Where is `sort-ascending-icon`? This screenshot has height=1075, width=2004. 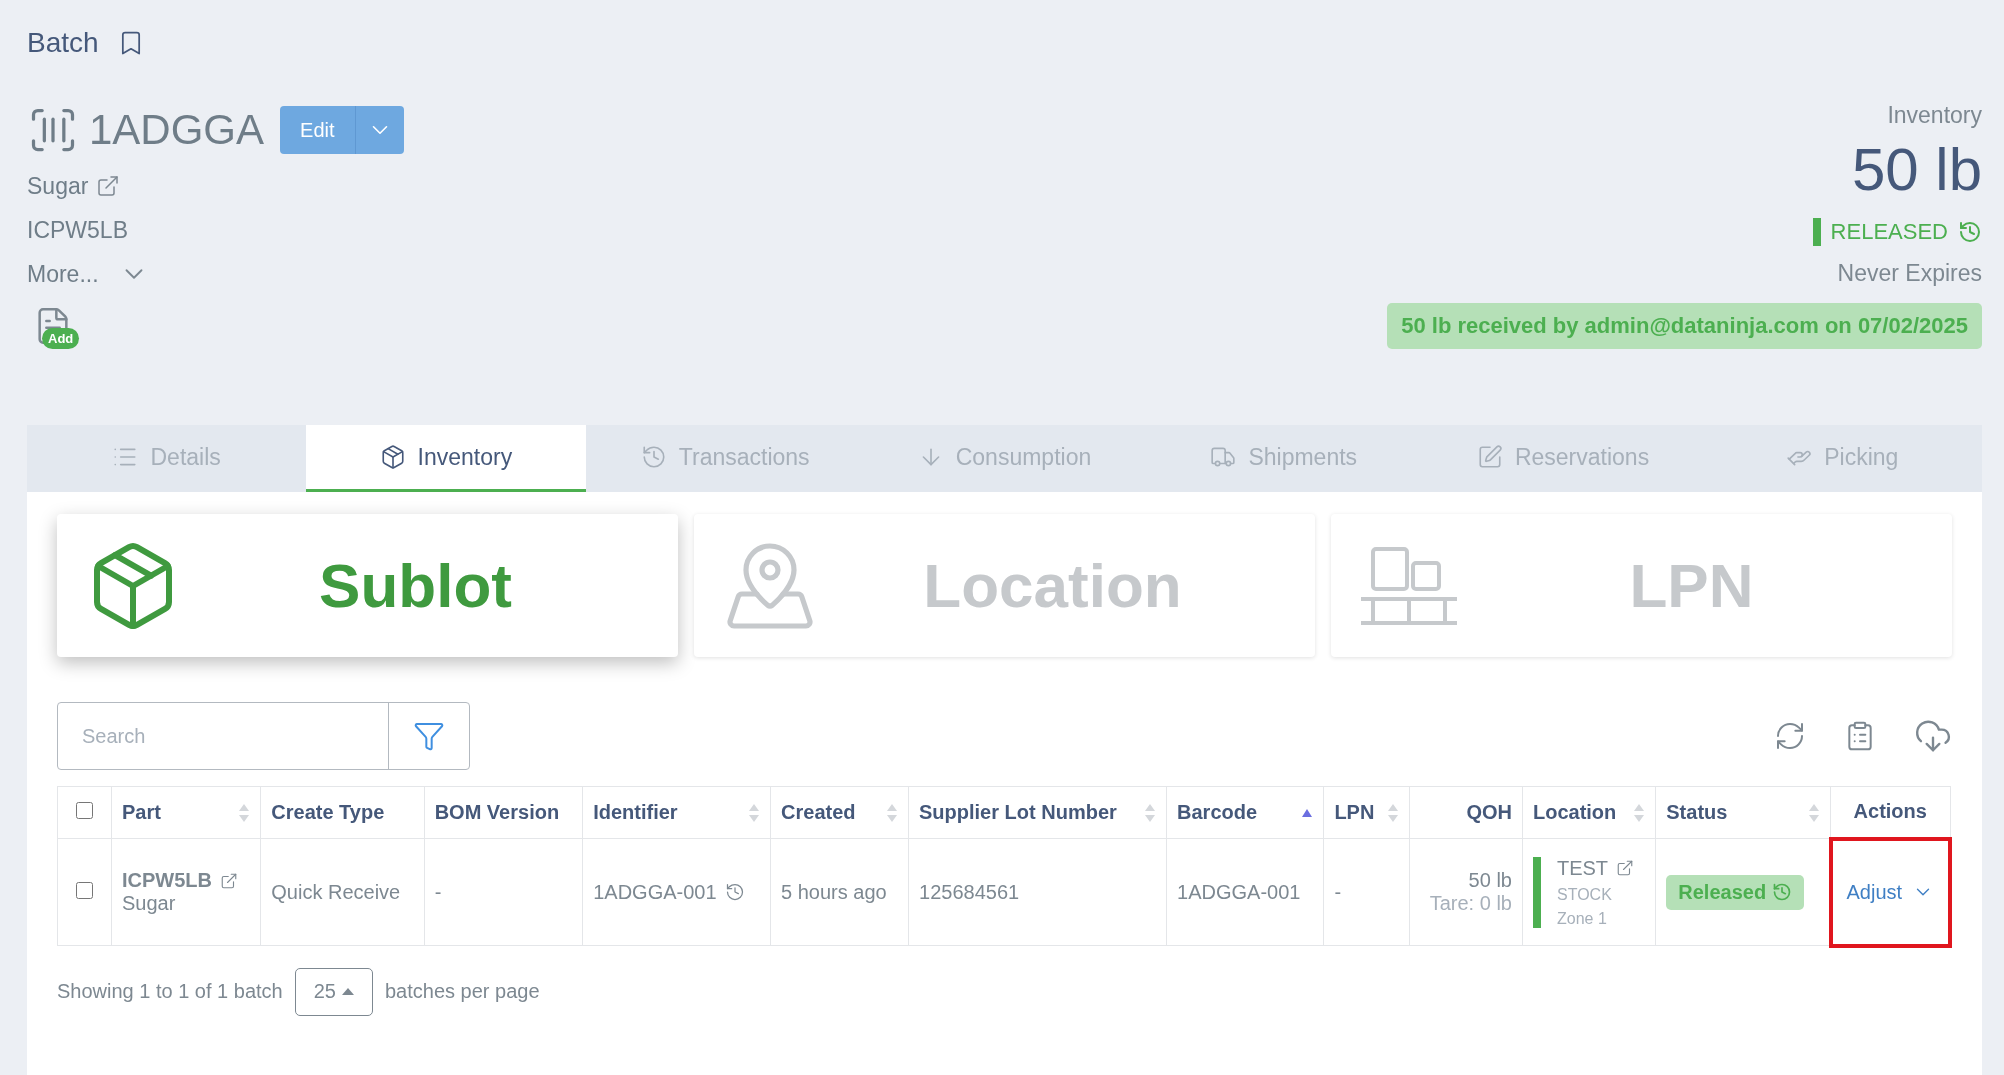
sort-ascending-icon is located at coordinates (1307, 812).